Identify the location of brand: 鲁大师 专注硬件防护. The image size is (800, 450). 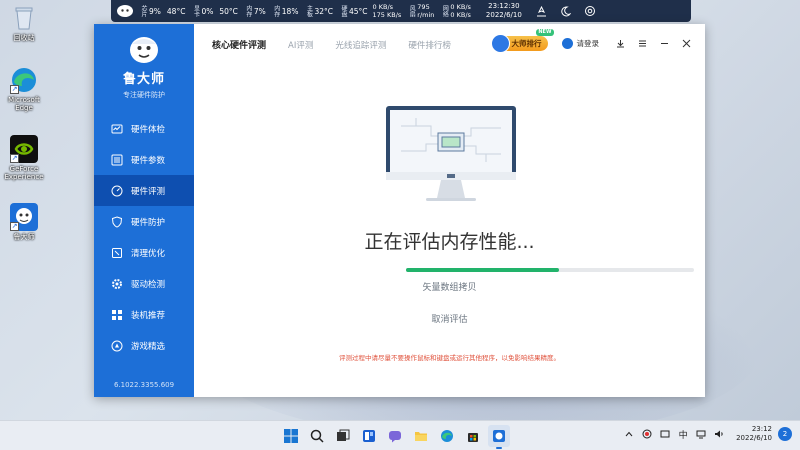
(144, 62).